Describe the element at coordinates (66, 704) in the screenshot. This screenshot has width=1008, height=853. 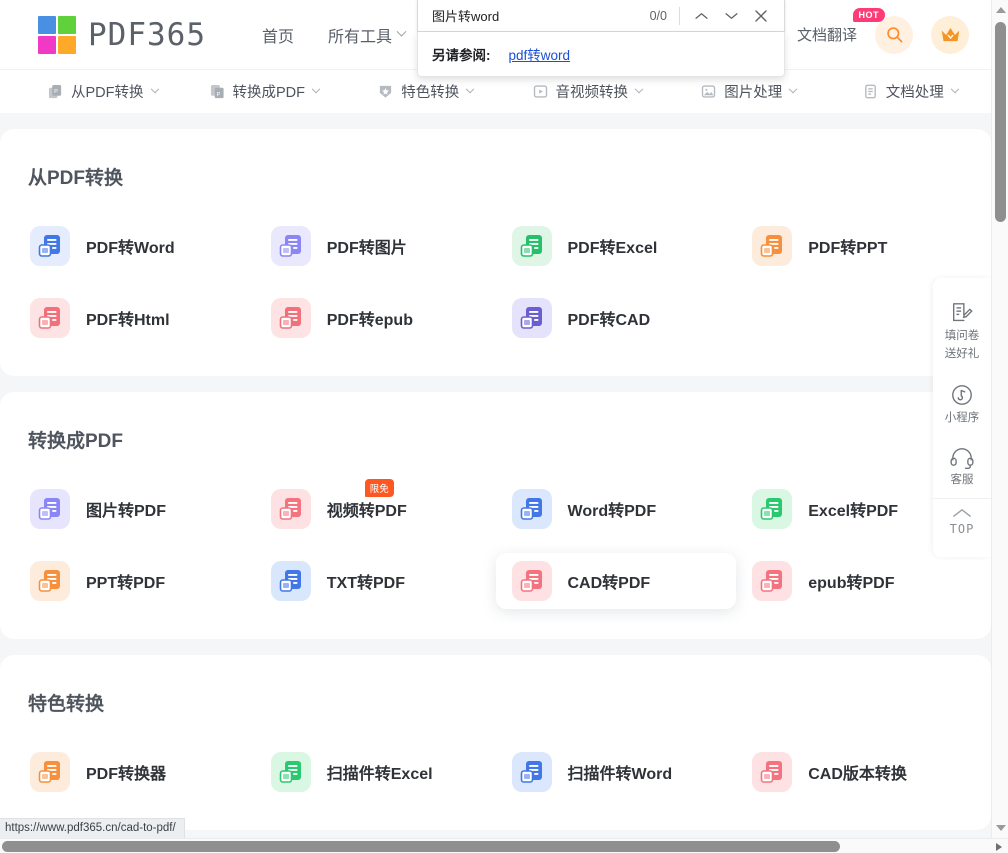
I see `section-title: 特色转换` at that location.